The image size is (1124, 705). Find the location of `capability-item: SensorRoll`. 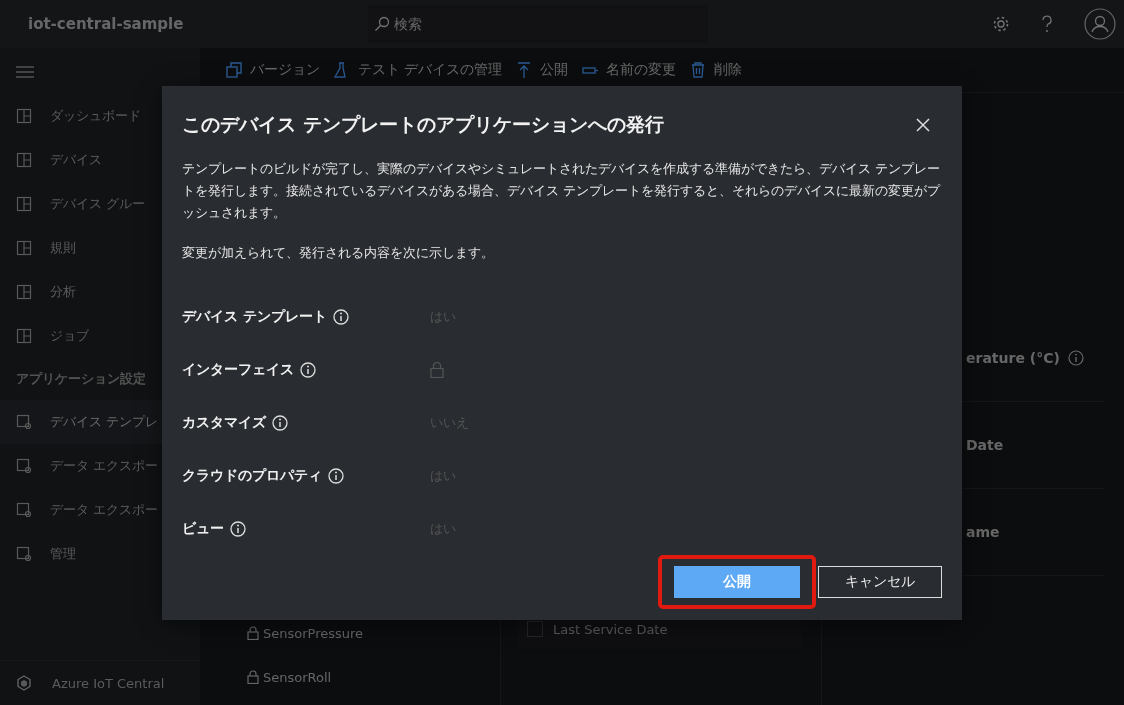

capability-item: SensorRoll is located at coordinates (350, 677).